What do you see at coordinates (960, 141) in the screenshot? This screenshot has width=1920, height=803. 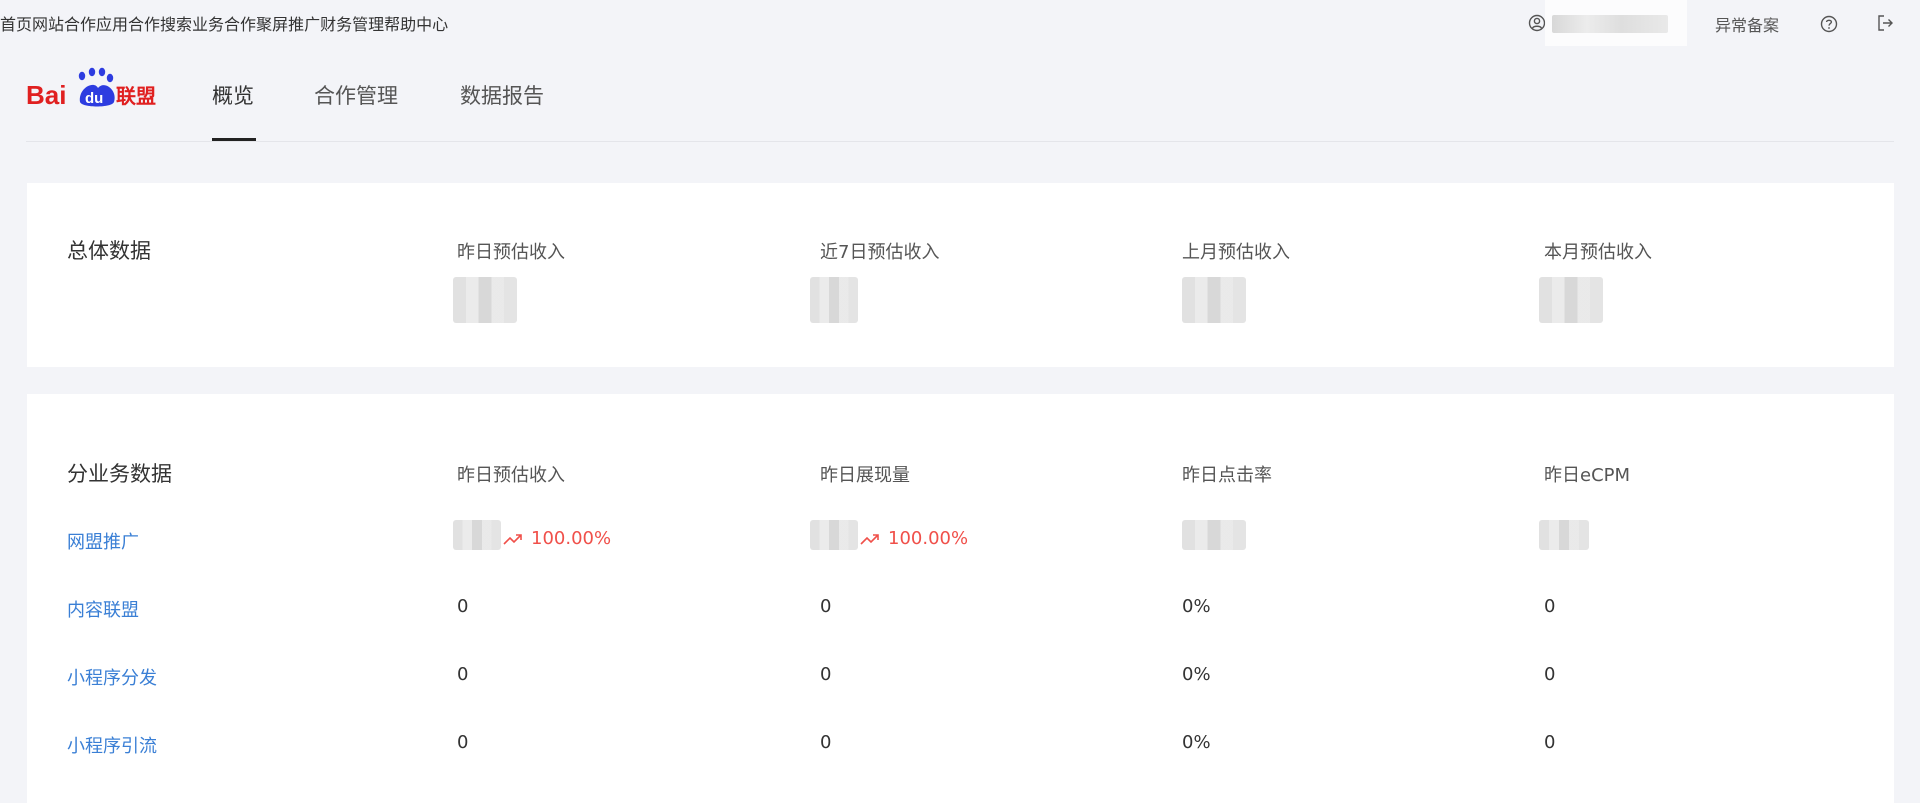 I see `header-divider` at bounding box center [960, 141].